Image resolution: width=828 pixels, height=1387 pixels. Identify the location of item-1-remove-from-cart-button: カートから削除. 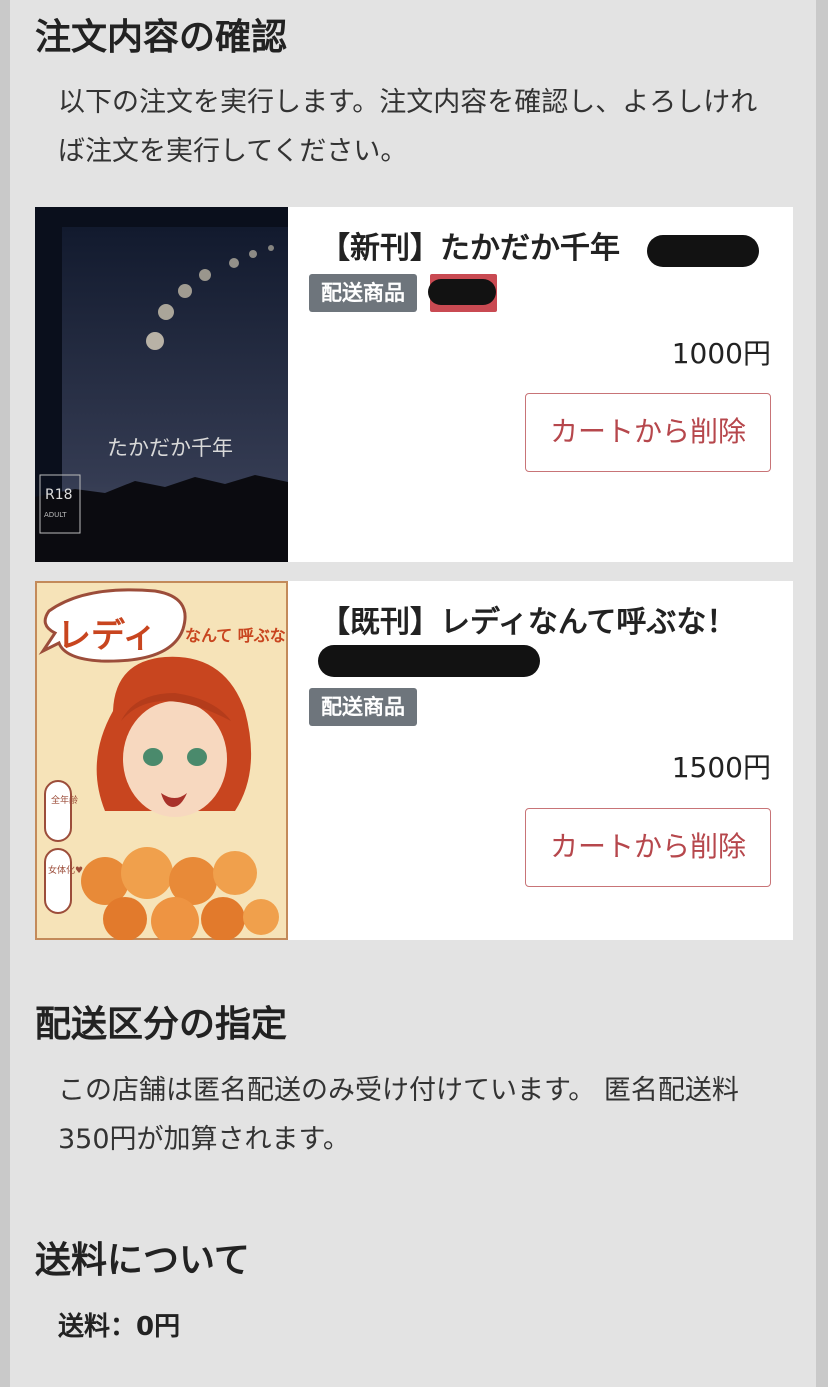
(648, 432).